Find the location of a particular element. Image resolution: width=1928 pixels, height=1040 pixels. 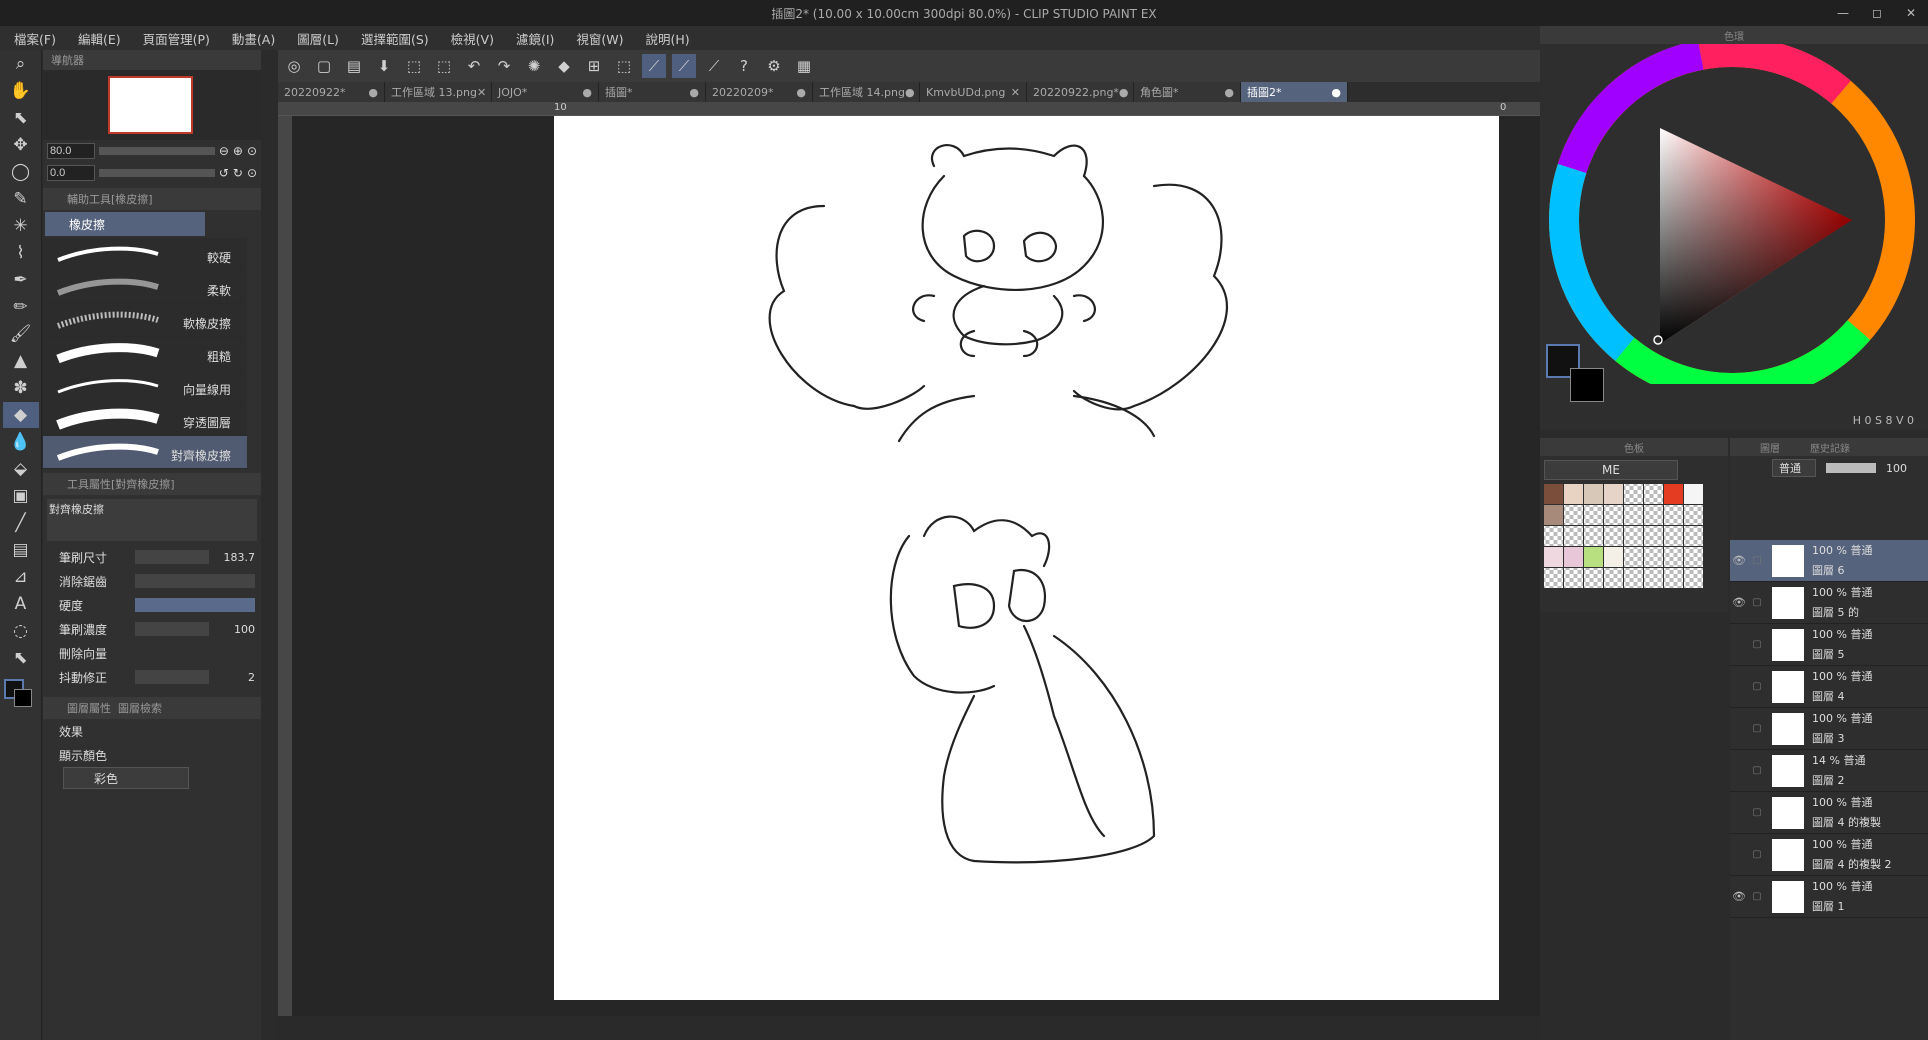

menu-page: 頁面管理(P) is located at coordinates (176, 38).